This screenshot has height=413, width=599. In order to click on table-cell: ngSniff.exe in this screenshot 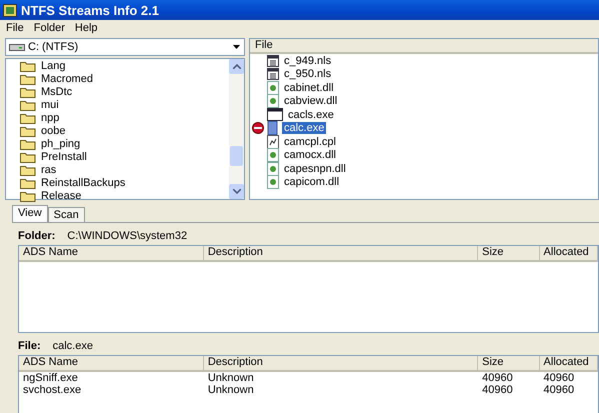, I will do `click(50, 378)`.